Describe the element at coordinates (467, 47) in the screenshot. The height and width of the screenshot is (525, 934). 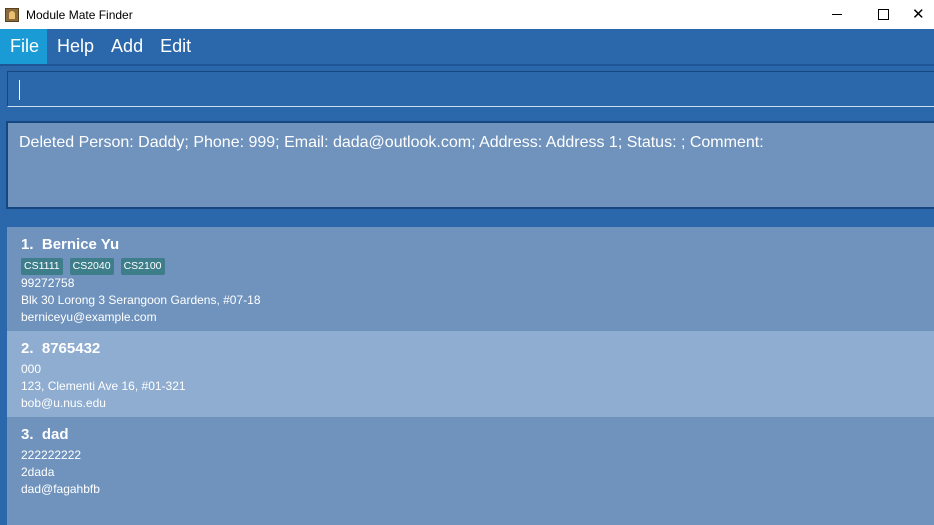
I see `menu-bar: File Help Add Edit` at that location.